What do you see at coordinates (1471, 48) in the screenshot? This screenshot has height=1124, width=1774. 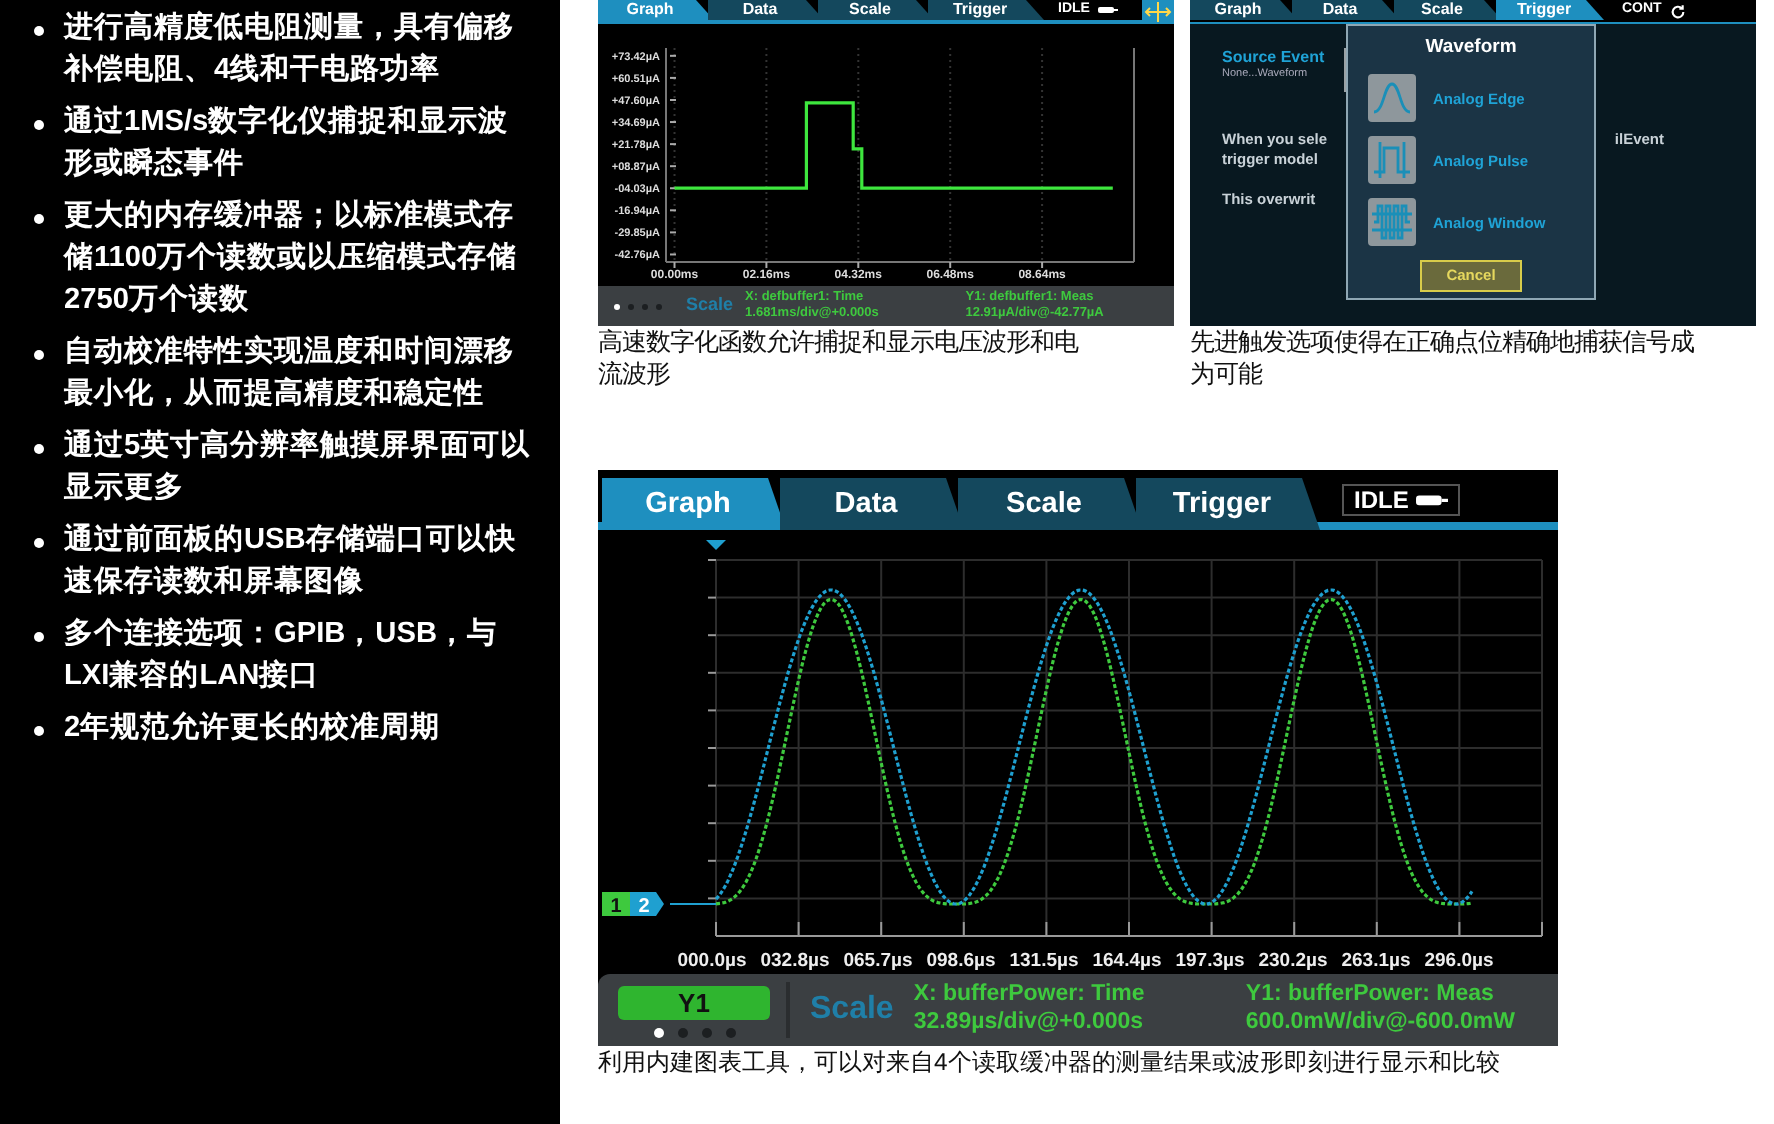 I see `dialog-title: Waveform` at bounding box center [1471, 48].